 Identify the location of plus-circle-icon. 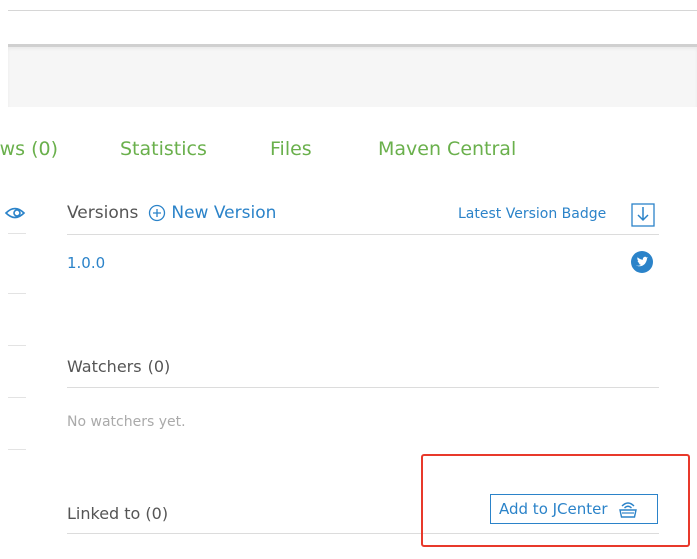
(157, 213).